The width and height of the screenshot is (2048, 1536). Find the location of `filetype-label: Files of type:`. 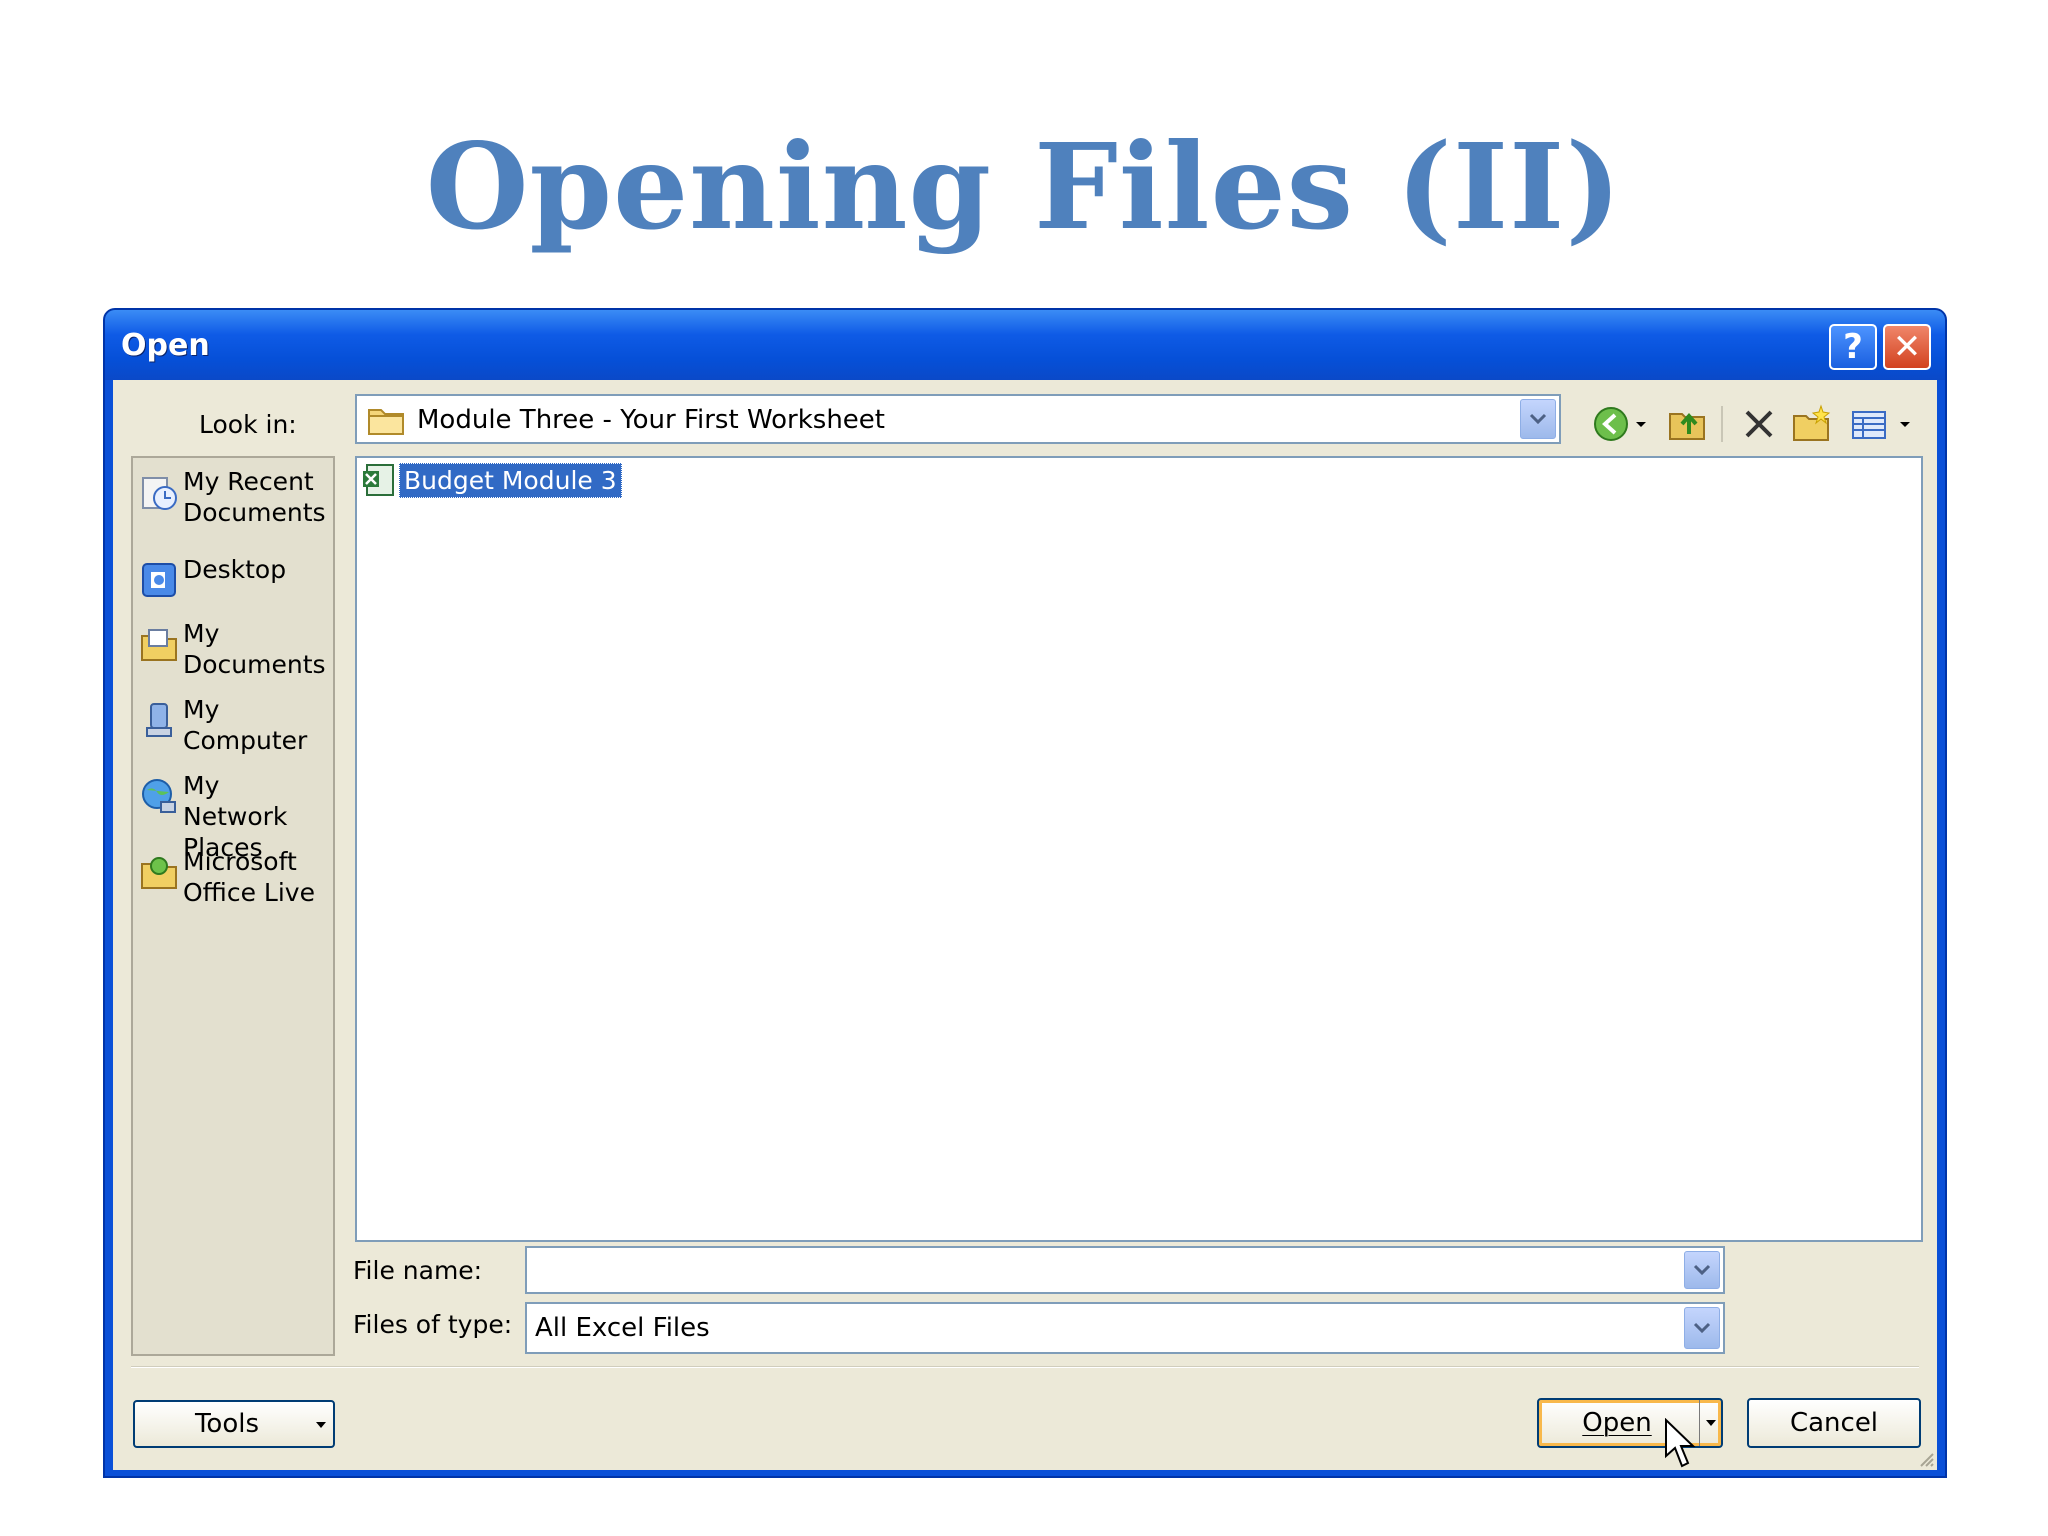

filetype-label: Files of type: is located at coordinates (433, 1324).